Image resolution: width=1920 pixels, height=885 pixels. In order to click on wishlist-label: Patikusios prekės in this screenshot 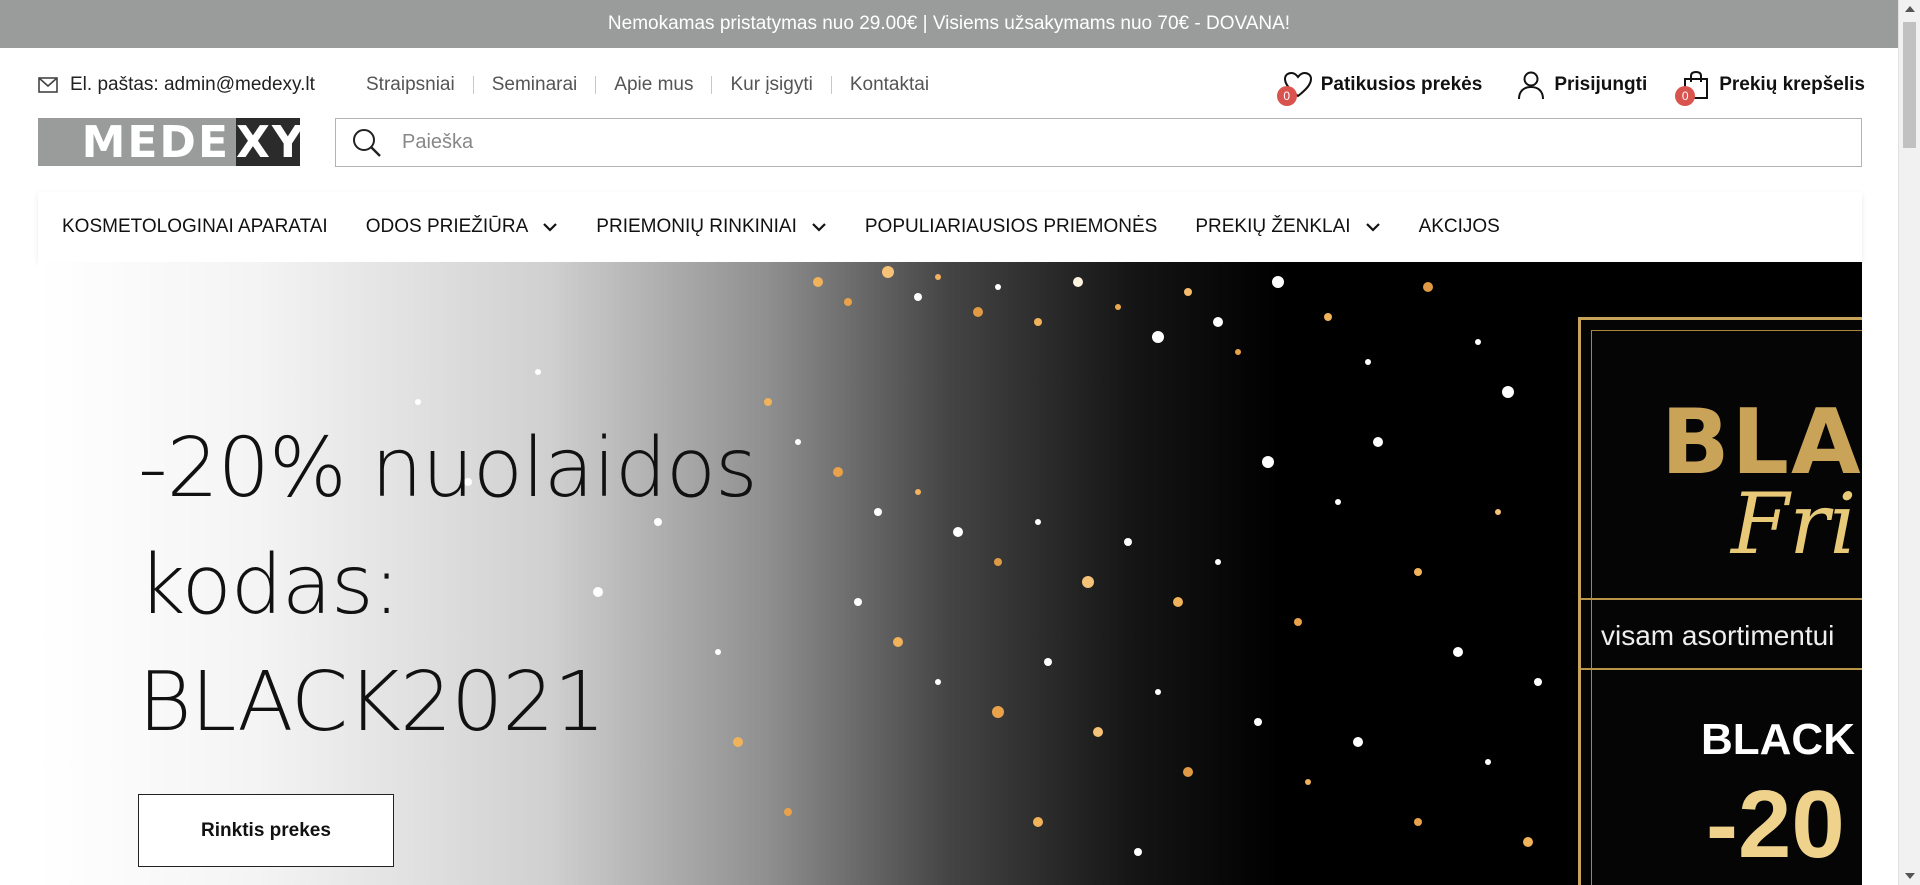, I will do `click(1401, 84)`.